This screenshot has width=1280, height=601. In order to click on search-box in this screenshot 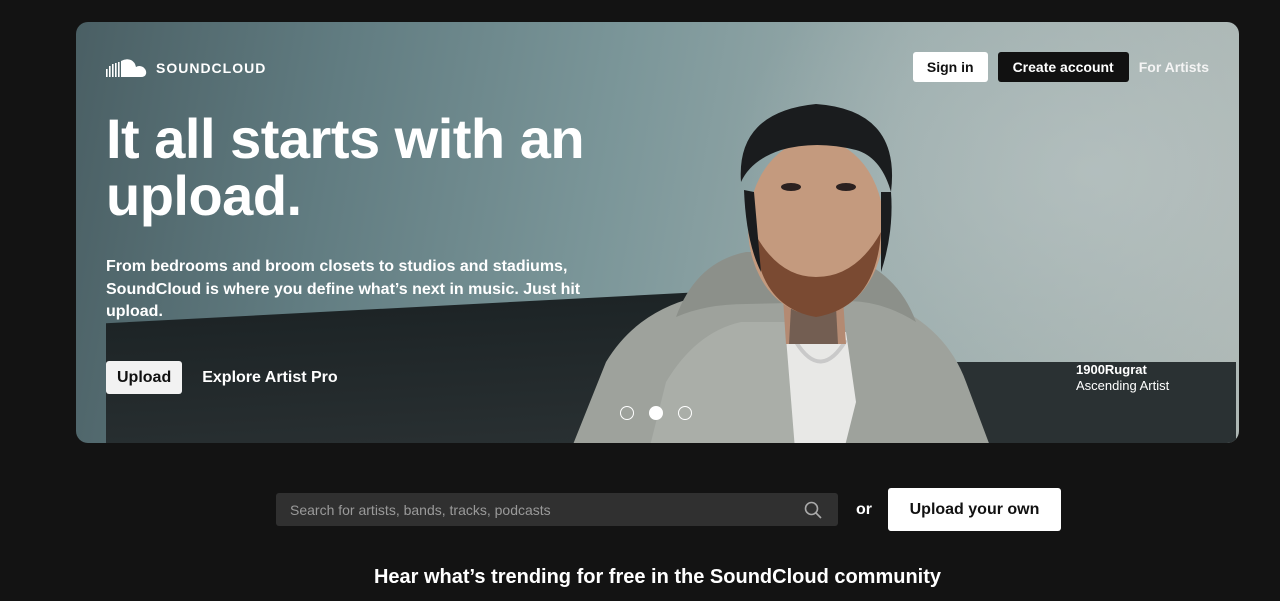, I will do `click(557, 509)`.